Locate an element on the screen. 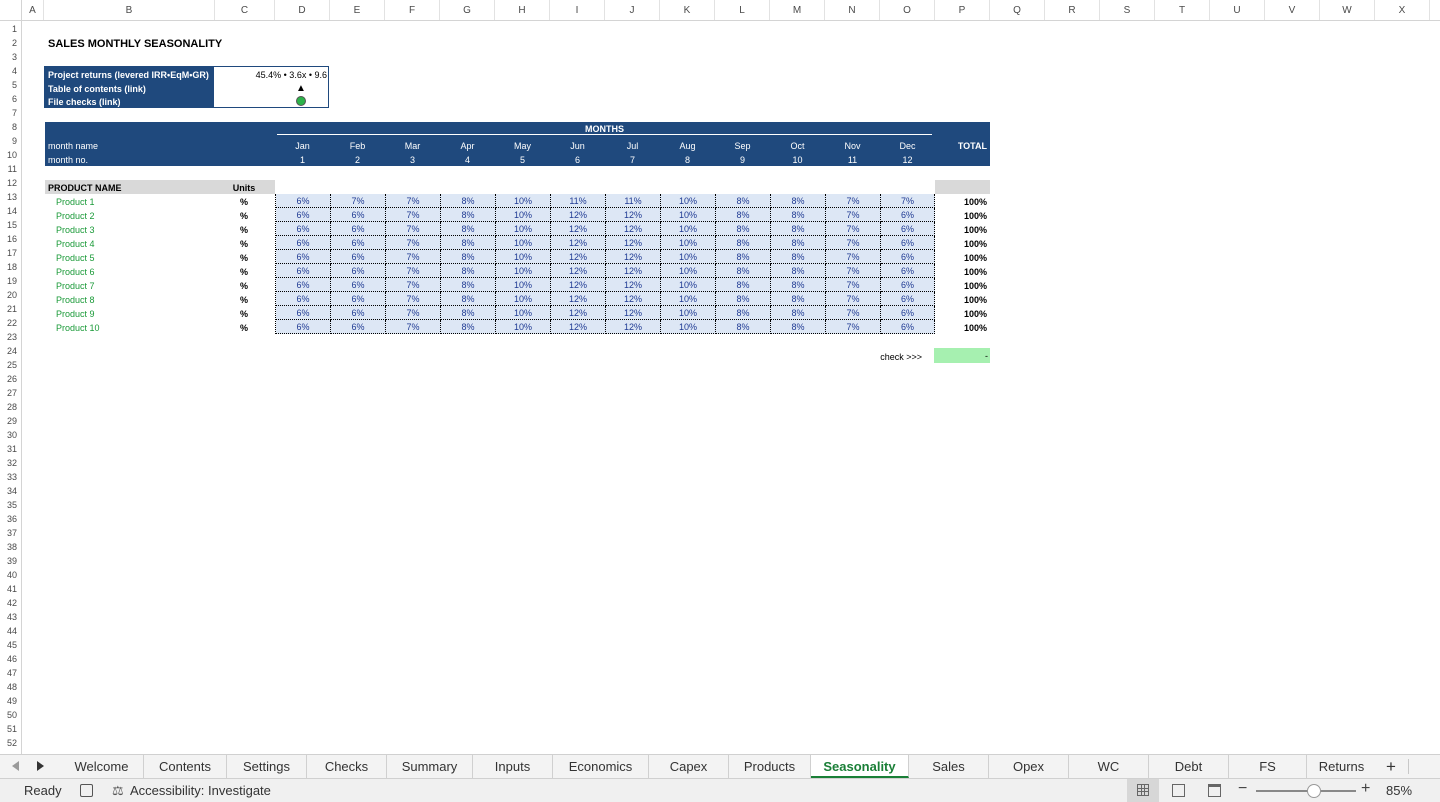 The image size is (1440, 802). row-header: 49 is located at coordinates (10, 701).